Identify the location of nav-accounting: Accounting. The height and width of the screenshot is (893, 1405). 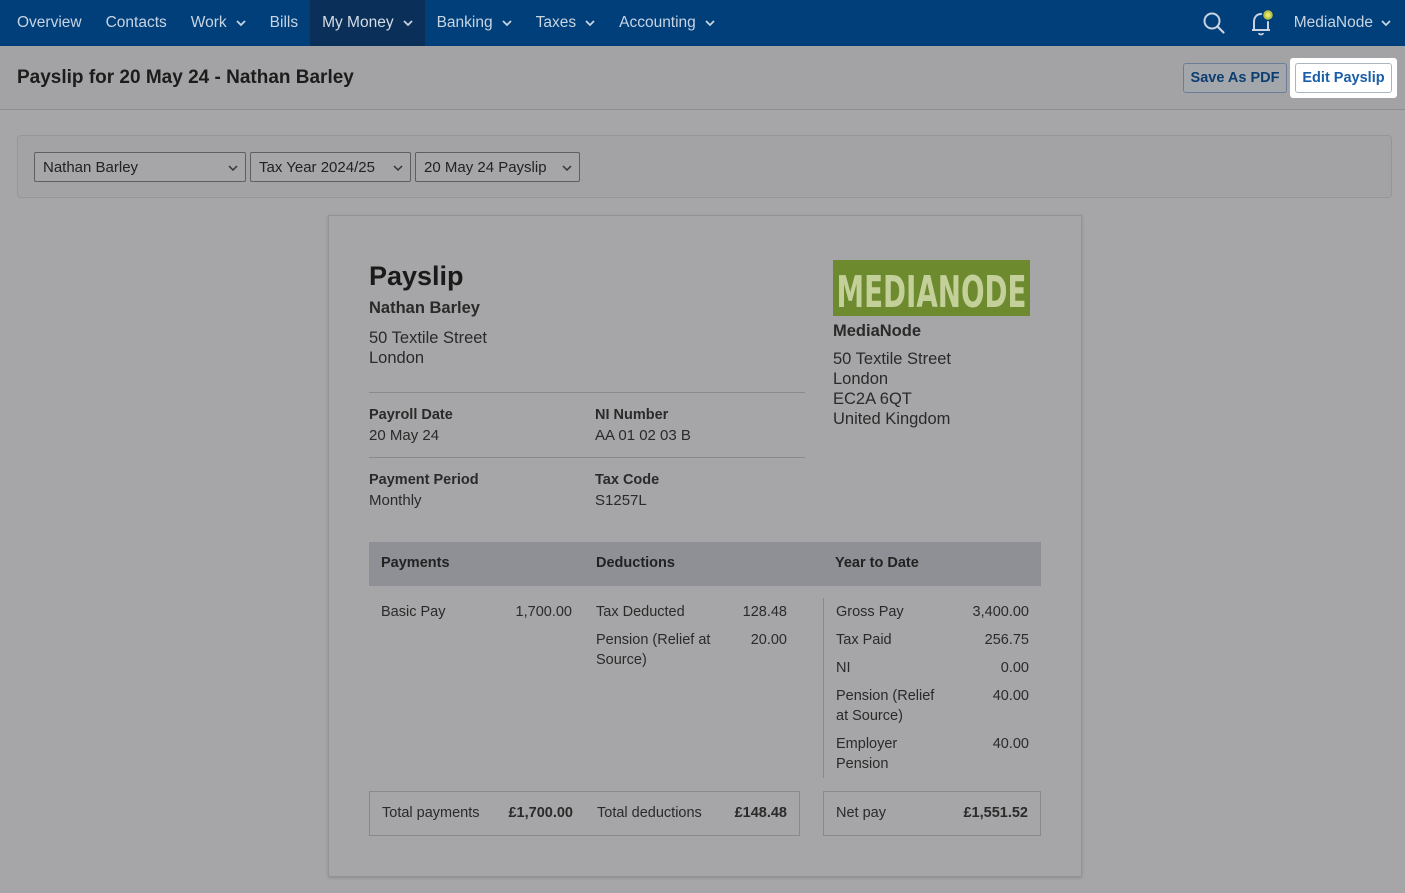
(667, 23).